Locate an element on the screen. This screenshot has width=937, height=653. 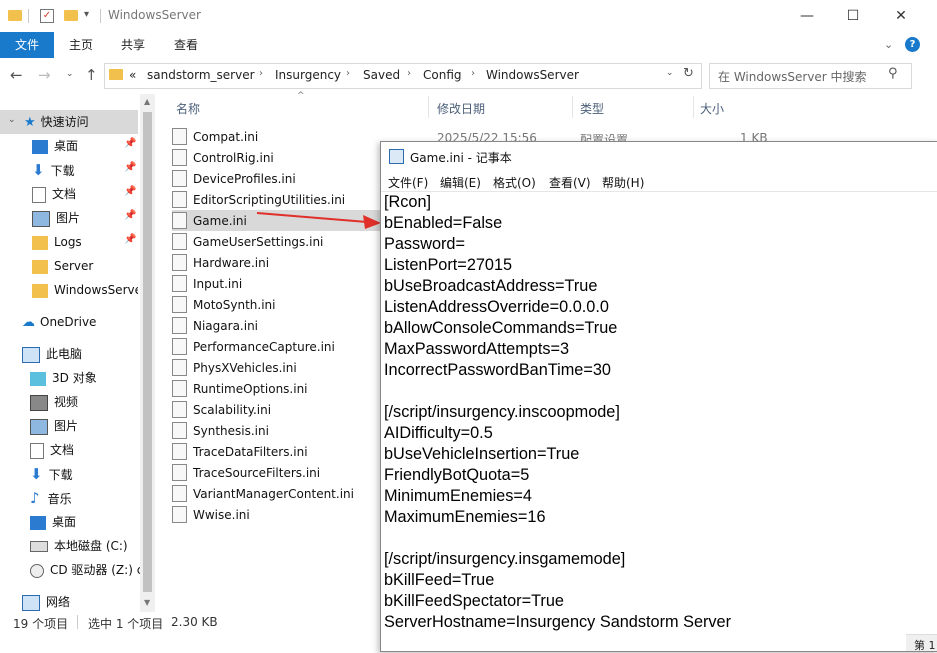
forward-icon: → is located at coordinates (44, 75).